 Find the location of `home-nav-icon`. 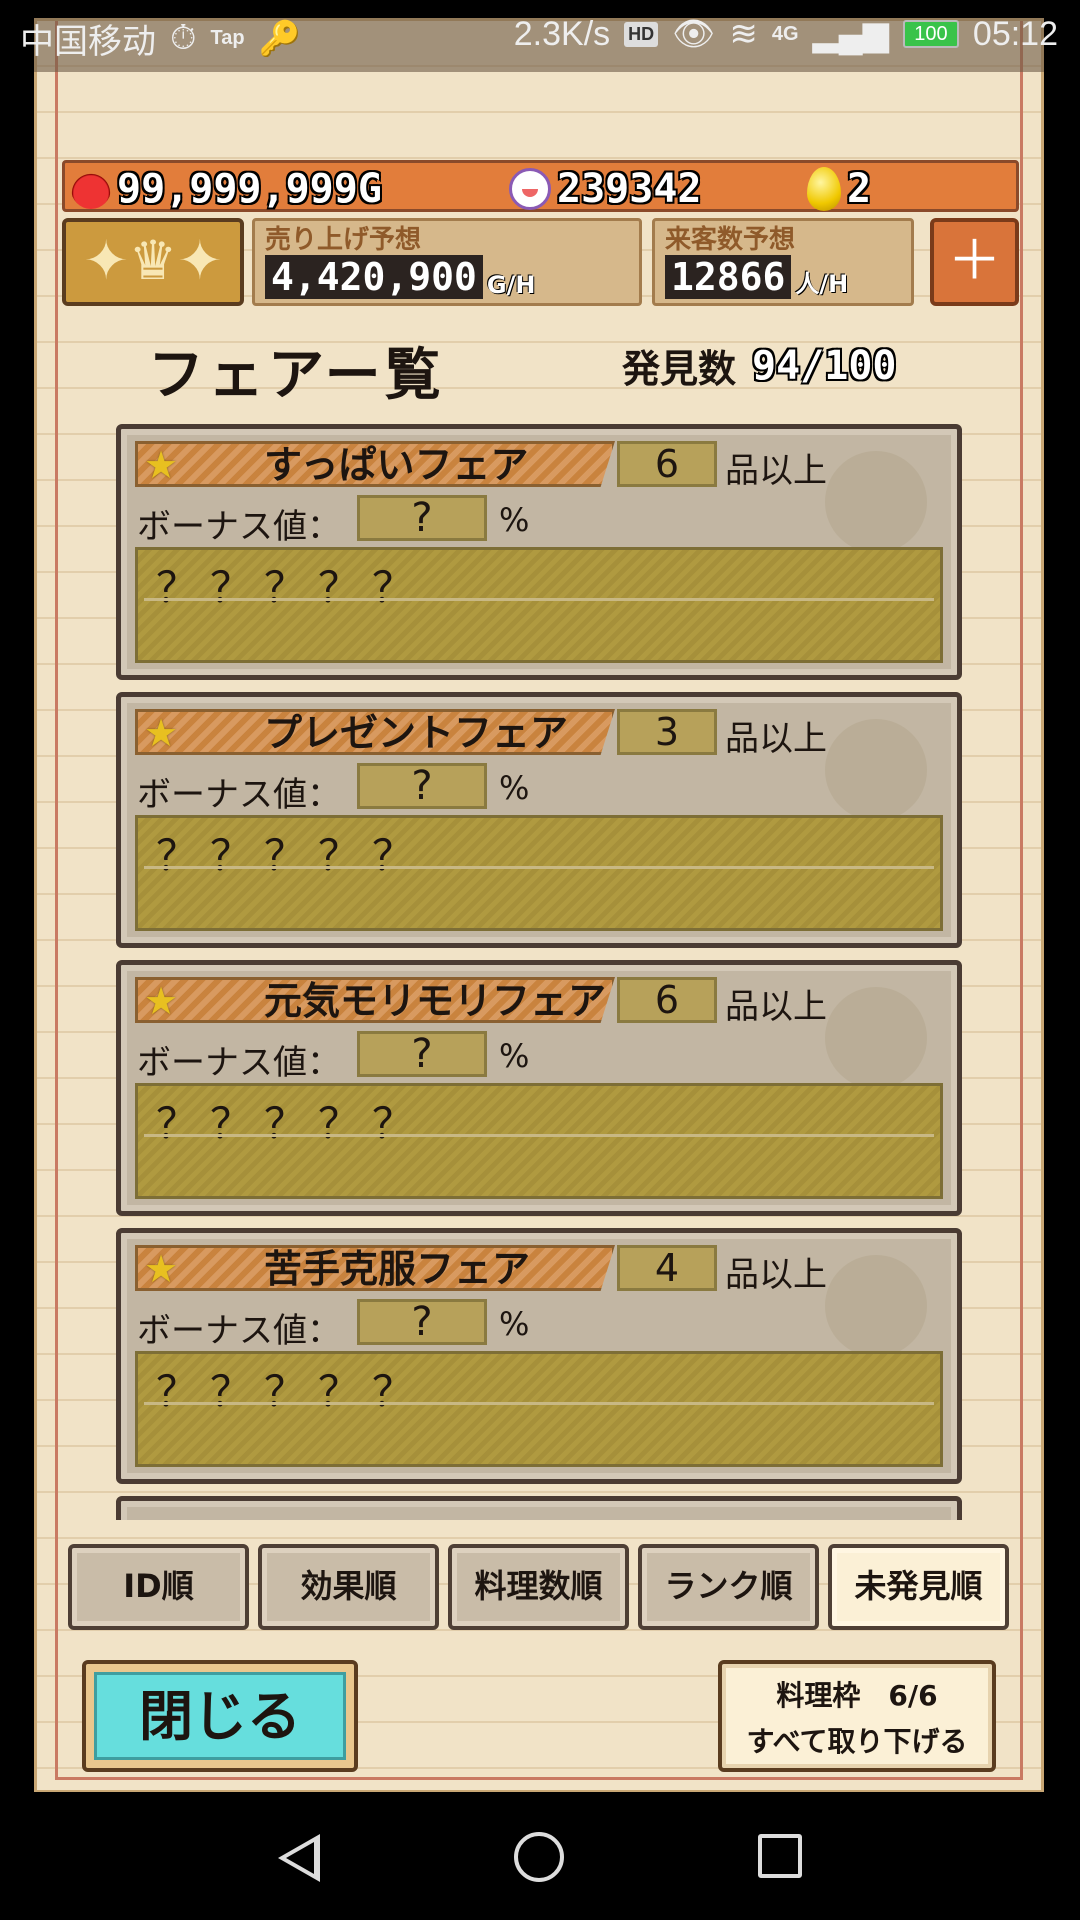

home-nav-icon is located at coordinates (539, 1857).